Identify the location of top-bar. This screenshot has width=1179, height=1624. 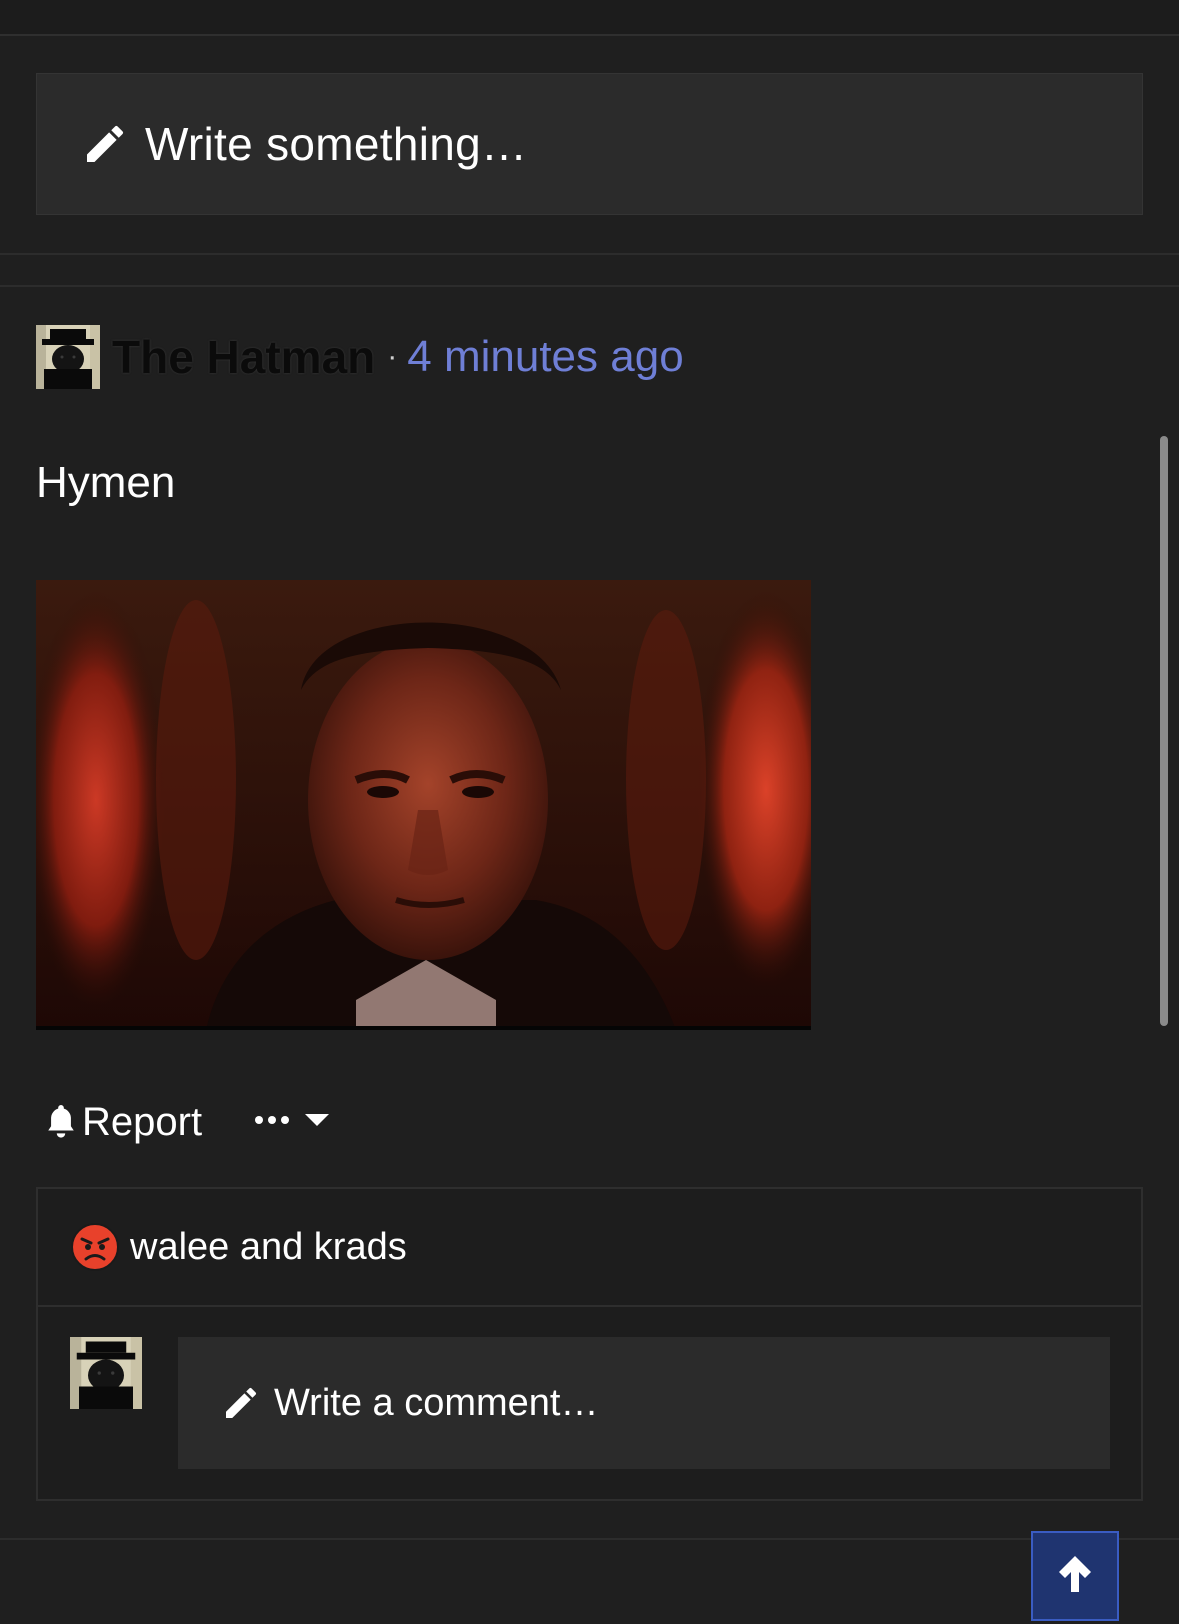
(589, 18).